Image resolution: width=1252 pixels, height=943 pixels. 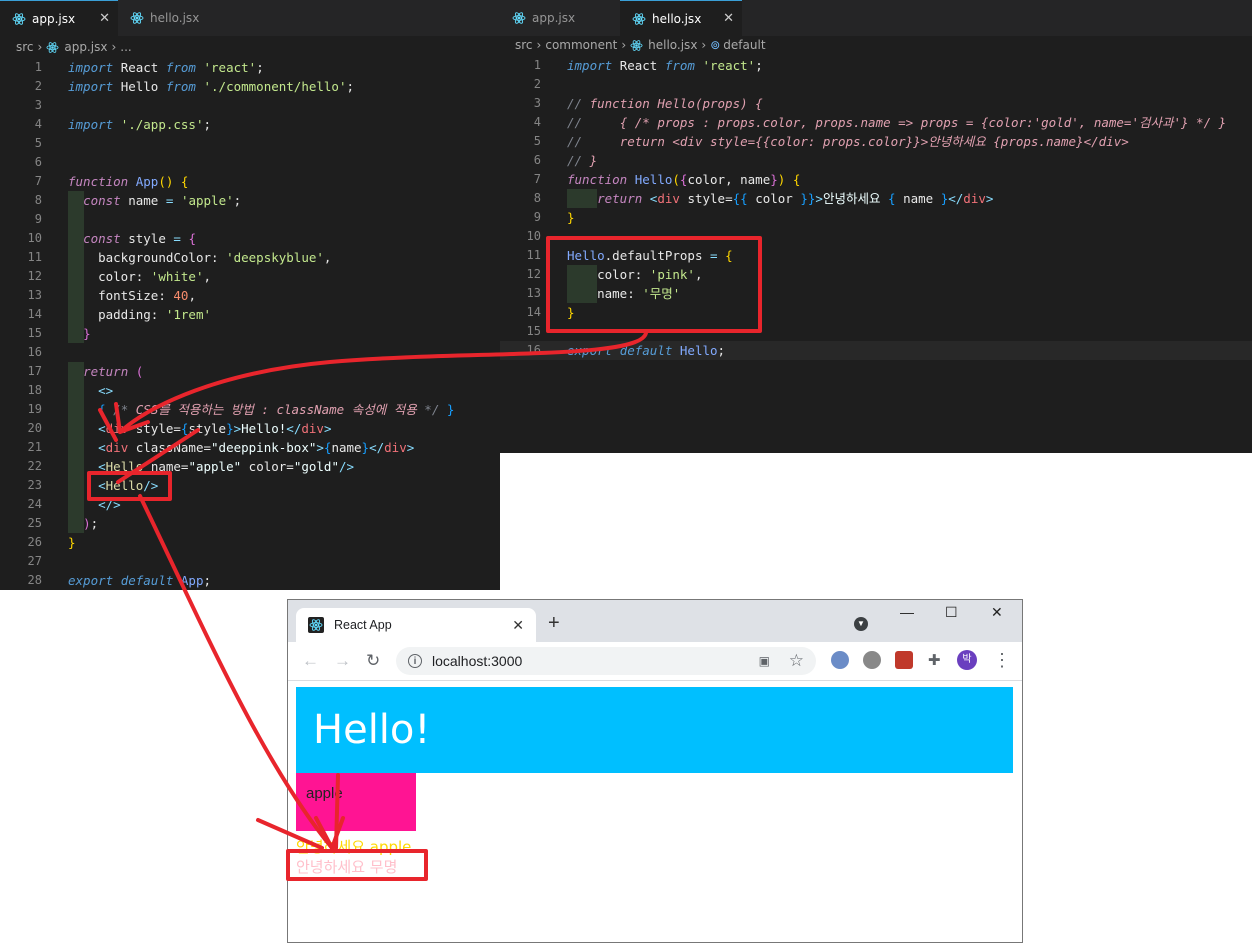 I want to click on code-line: 13 fontSize: 40,, so click(x=250, y=295).